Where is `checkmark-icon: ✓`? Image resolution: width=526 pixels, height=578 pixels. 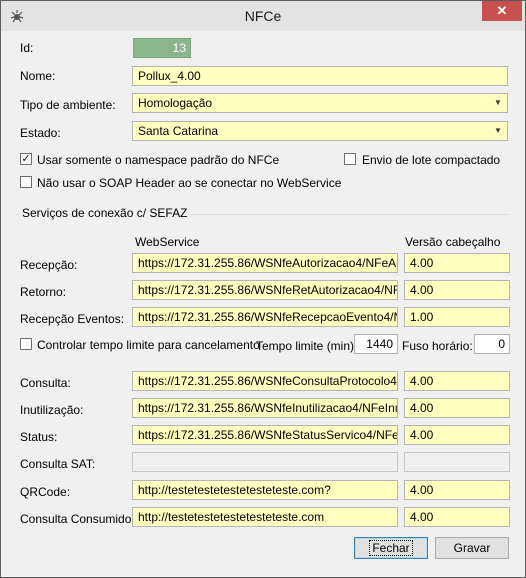 checkmark-icon: ✓ is located at coordinates (26, 159).